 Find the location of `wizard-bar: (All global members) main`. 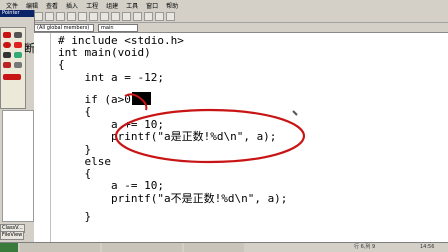

wizard-bar: (All global members) main is located at coordinates (241, 28).